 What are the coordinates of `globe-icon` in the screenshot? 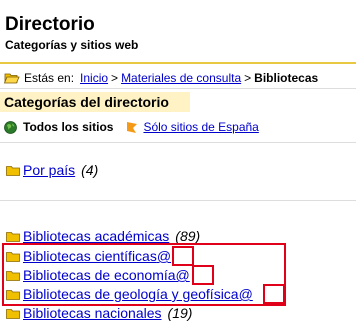 It's located at (10, 127).